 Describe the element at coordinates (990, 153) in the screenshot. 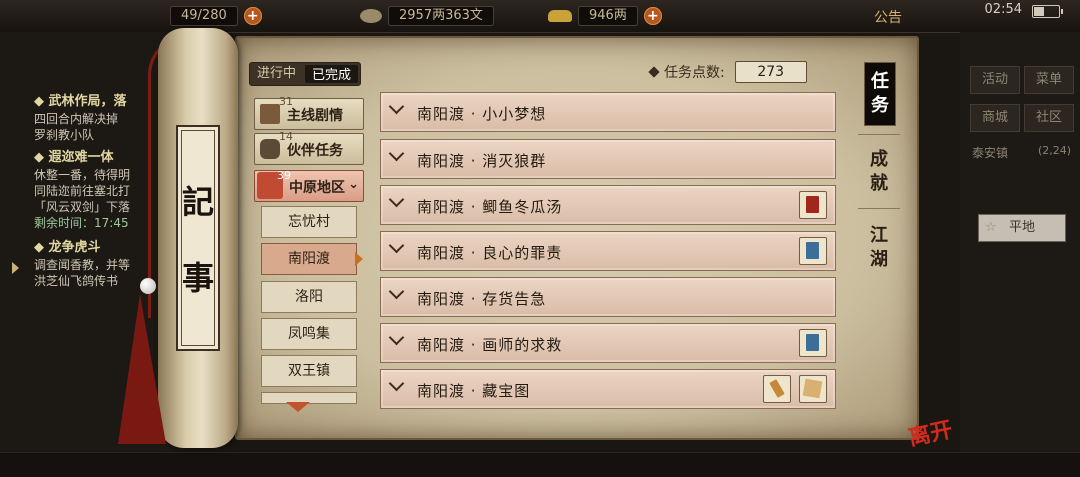

I see `current-location: 泰安镇` at that location.